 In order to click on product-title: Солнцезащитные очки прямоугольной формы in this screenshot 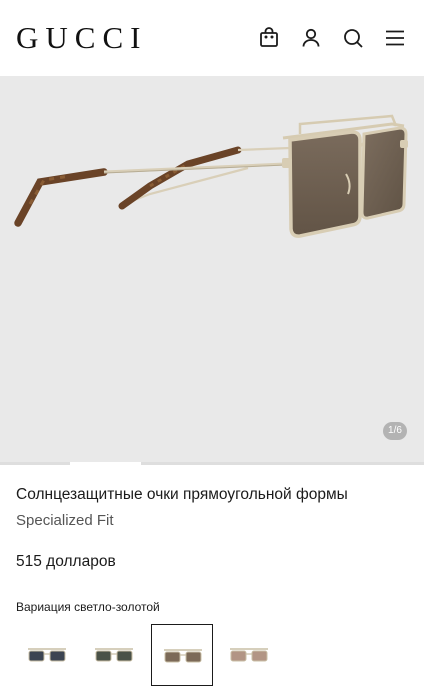, I will do `click(182, 494)`.